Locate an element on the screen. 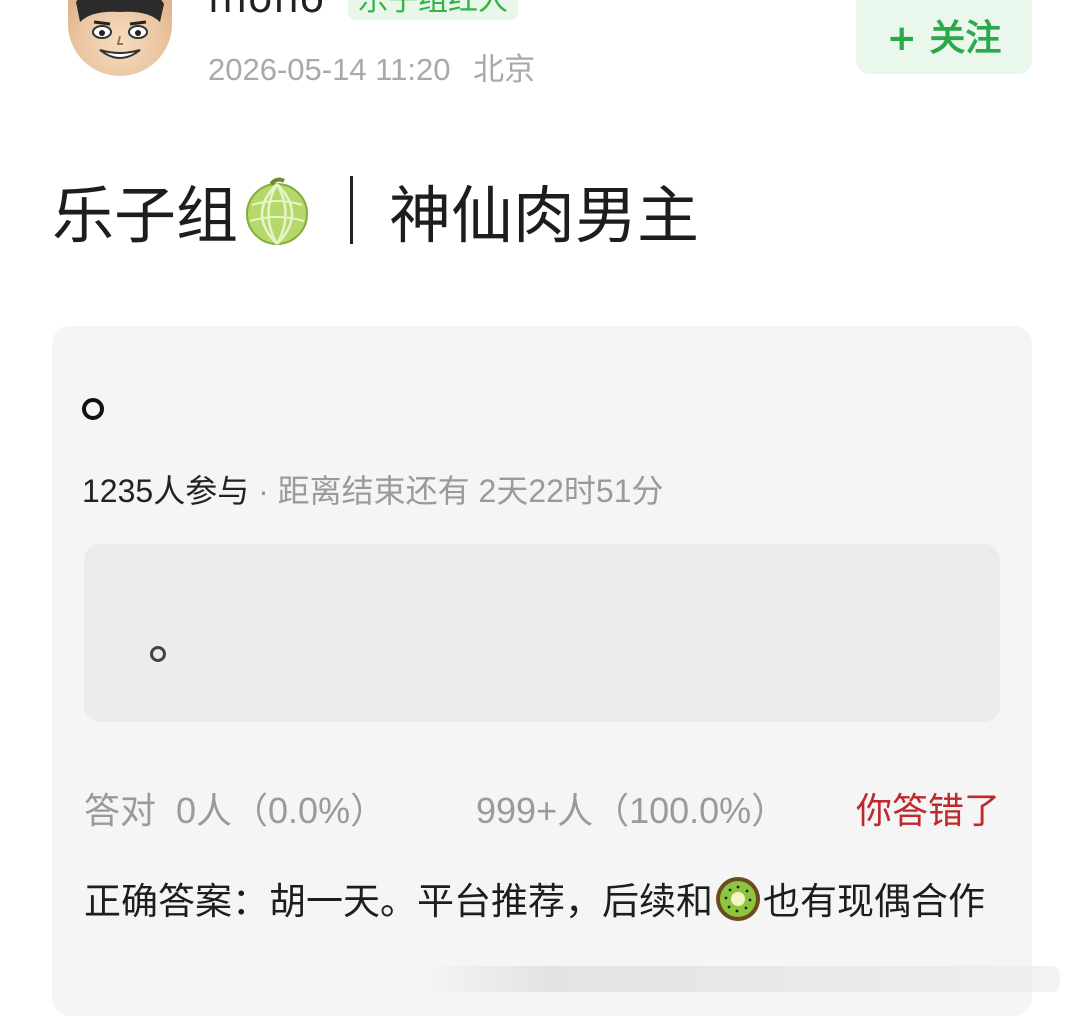 This screenshot has height=1016, width=1072. quiz-stats: 1235人参与 · 距离结束还有 2天22时51分 is located at coordinates (373, 489).